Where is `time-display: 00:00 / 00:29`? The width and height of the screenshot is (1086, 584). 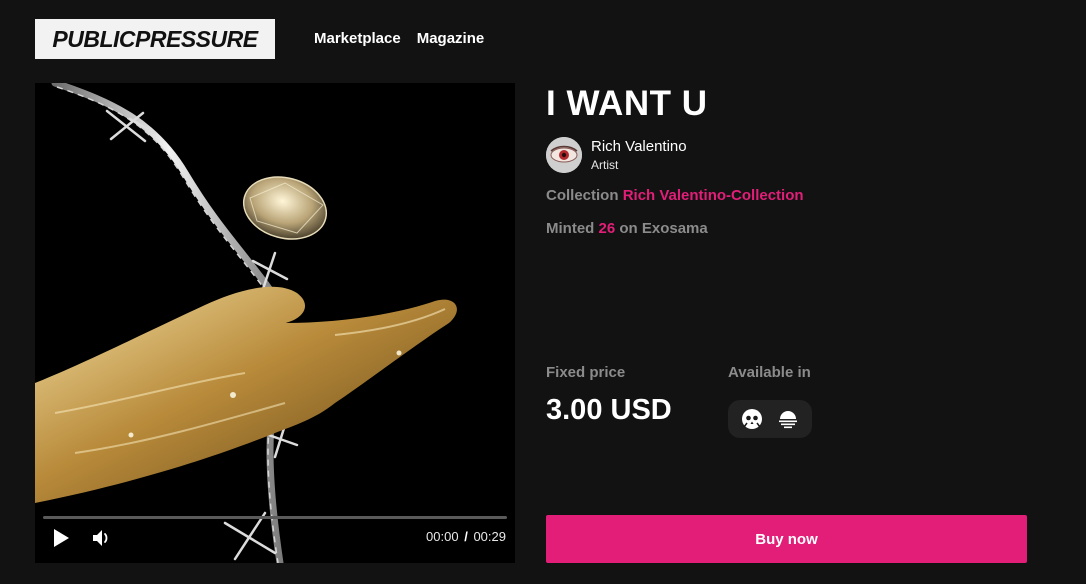
time-display: 00:00 / 00:29 is located at coordinates (466, 536).